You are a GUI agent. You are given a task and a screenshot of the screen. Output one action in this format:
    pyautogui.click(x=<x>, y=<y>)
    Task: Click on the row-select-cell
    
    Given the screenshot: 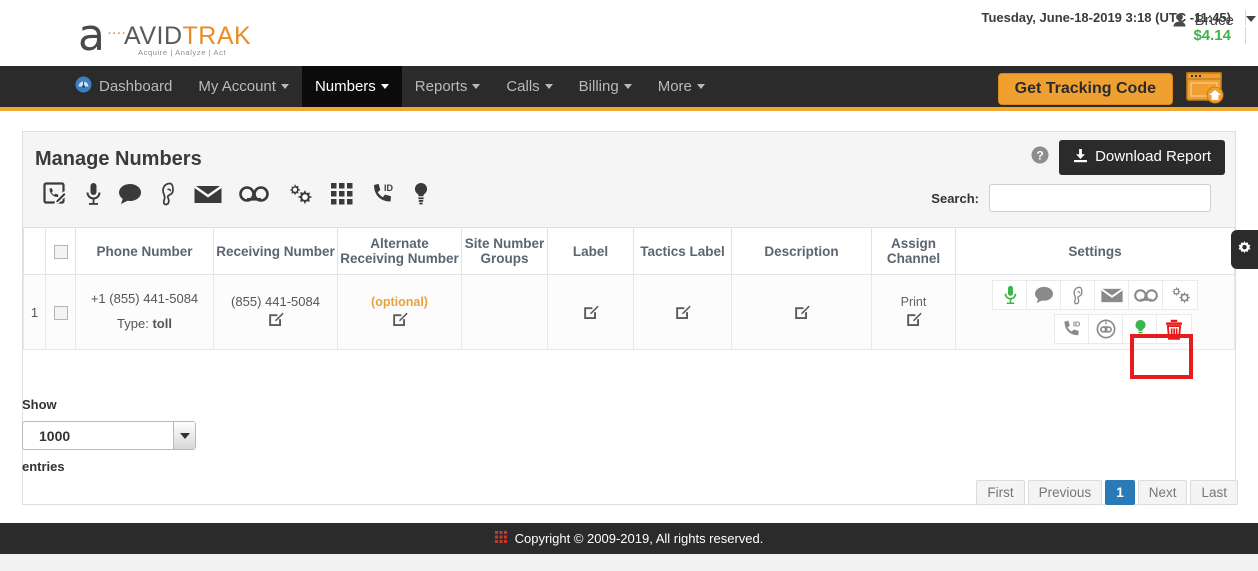 What is the action you would take?
    pyautogui.click(x=60, y=312)
    